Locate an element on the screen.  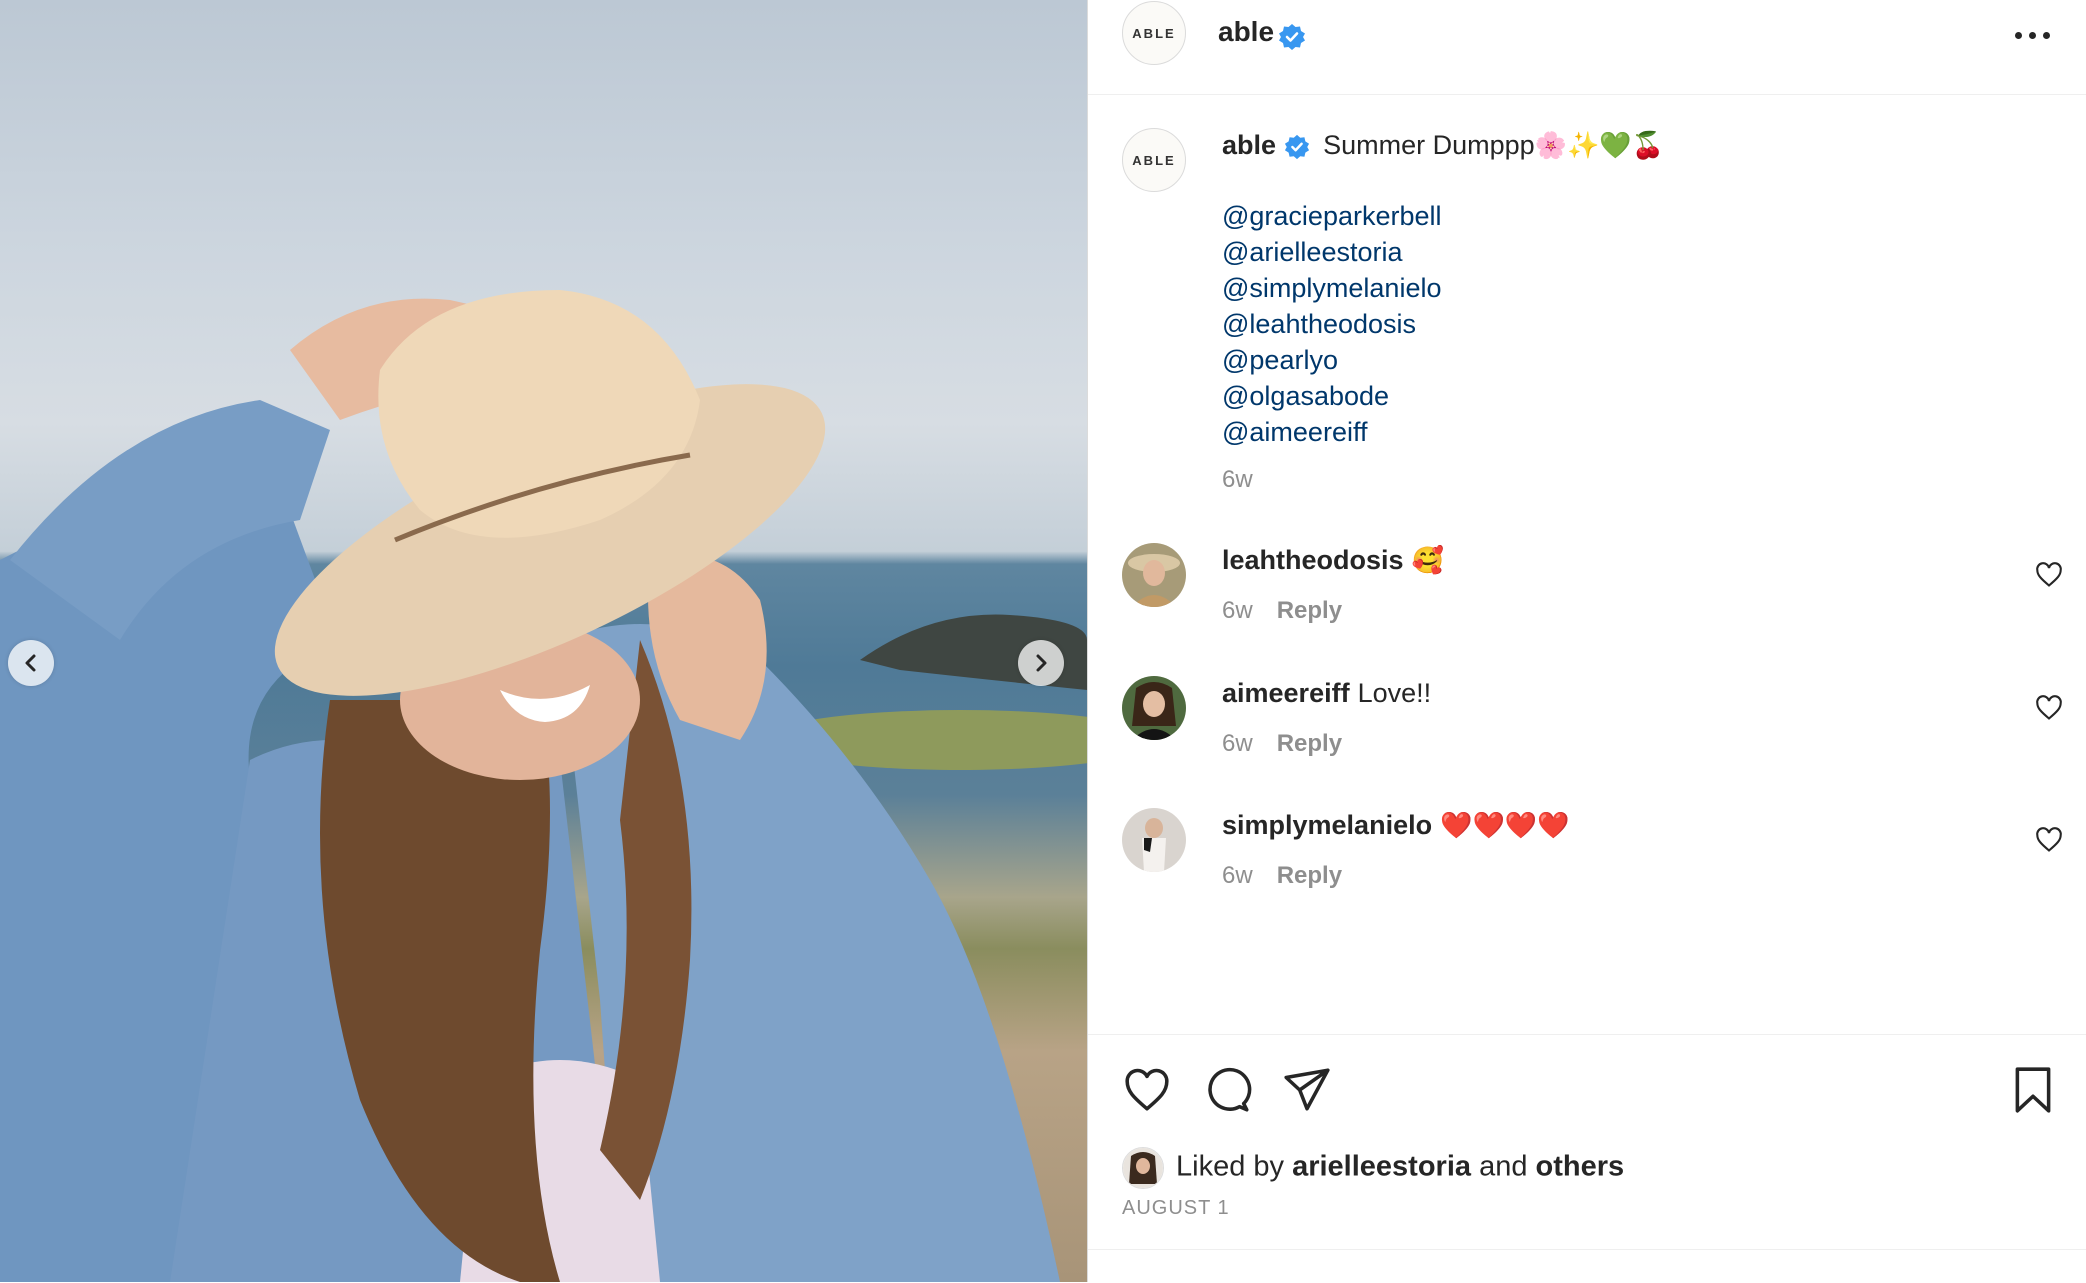
more-options-icon is located at coordinates (2018, 35).